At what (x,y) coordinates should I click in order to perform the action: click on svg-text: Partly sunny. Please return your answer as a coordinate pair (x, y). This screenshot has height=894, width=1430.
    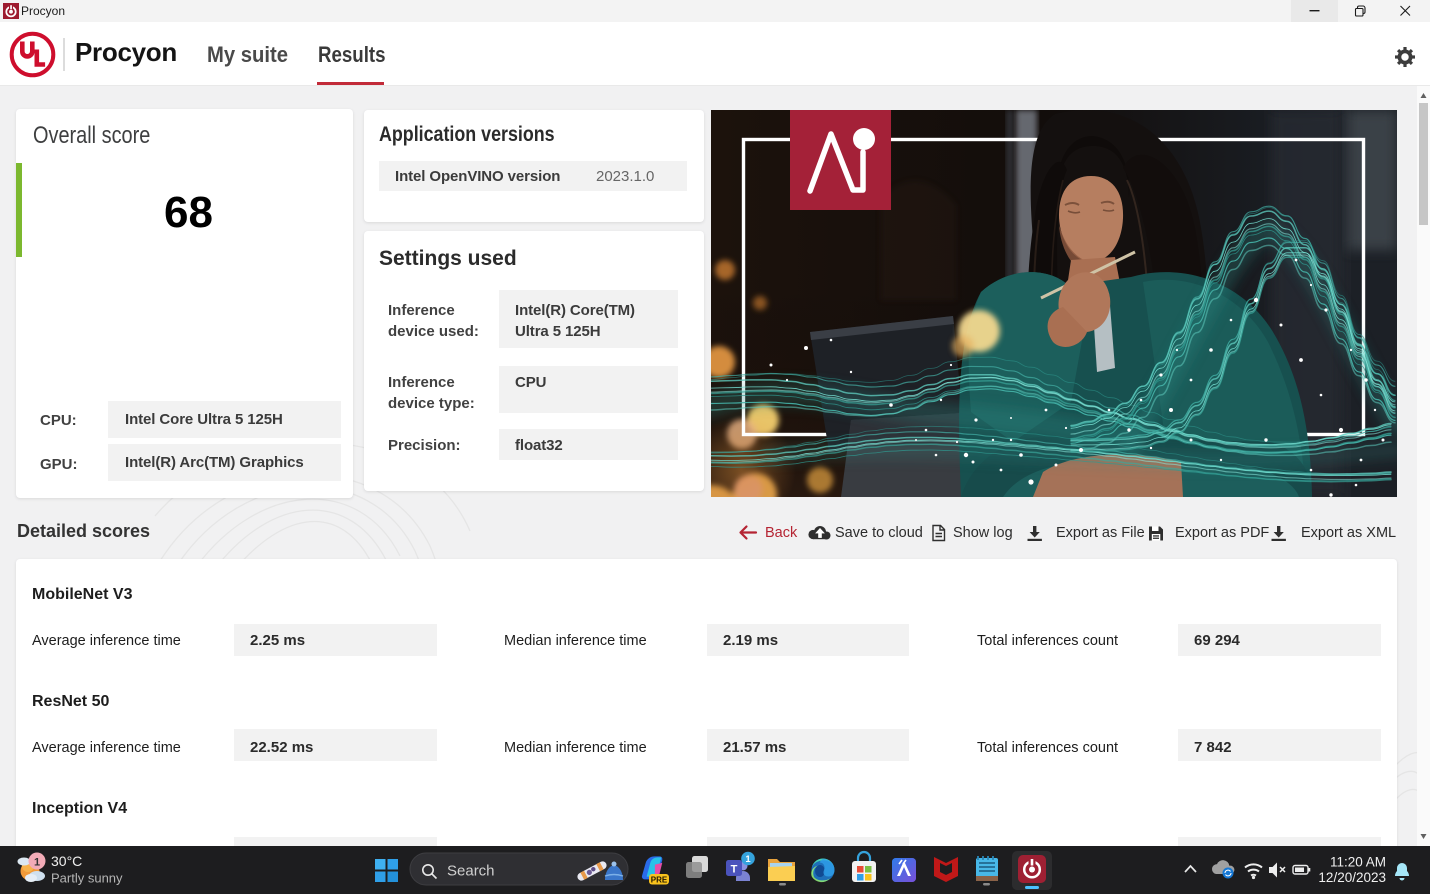
    Looking at the image, I should click on (87, 878).